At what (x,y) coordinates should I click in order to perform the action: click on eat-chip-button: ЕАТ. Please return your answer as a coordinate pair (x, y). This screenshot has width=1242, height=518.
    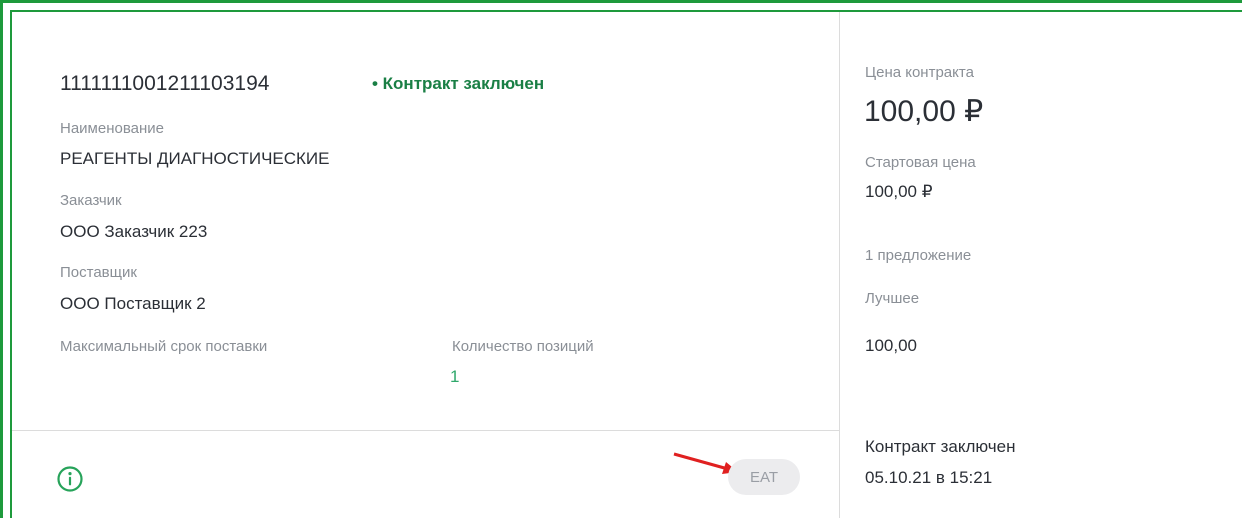
    Looking at the image, I should click on (764, 477).